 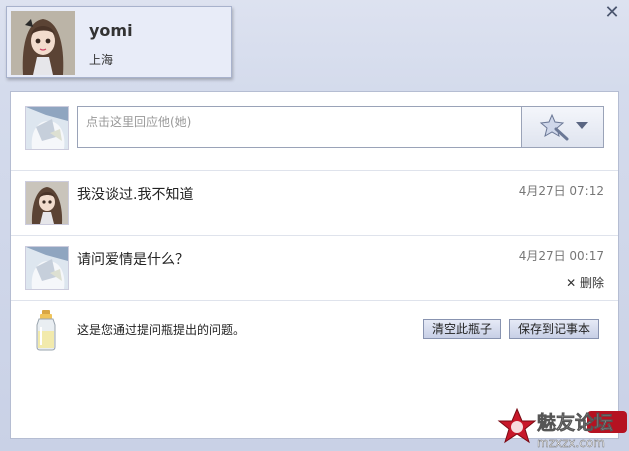 What do you see at coordinates (43, 43) in the screenshot?
I see `avatar` at bounding box center [43, 43].